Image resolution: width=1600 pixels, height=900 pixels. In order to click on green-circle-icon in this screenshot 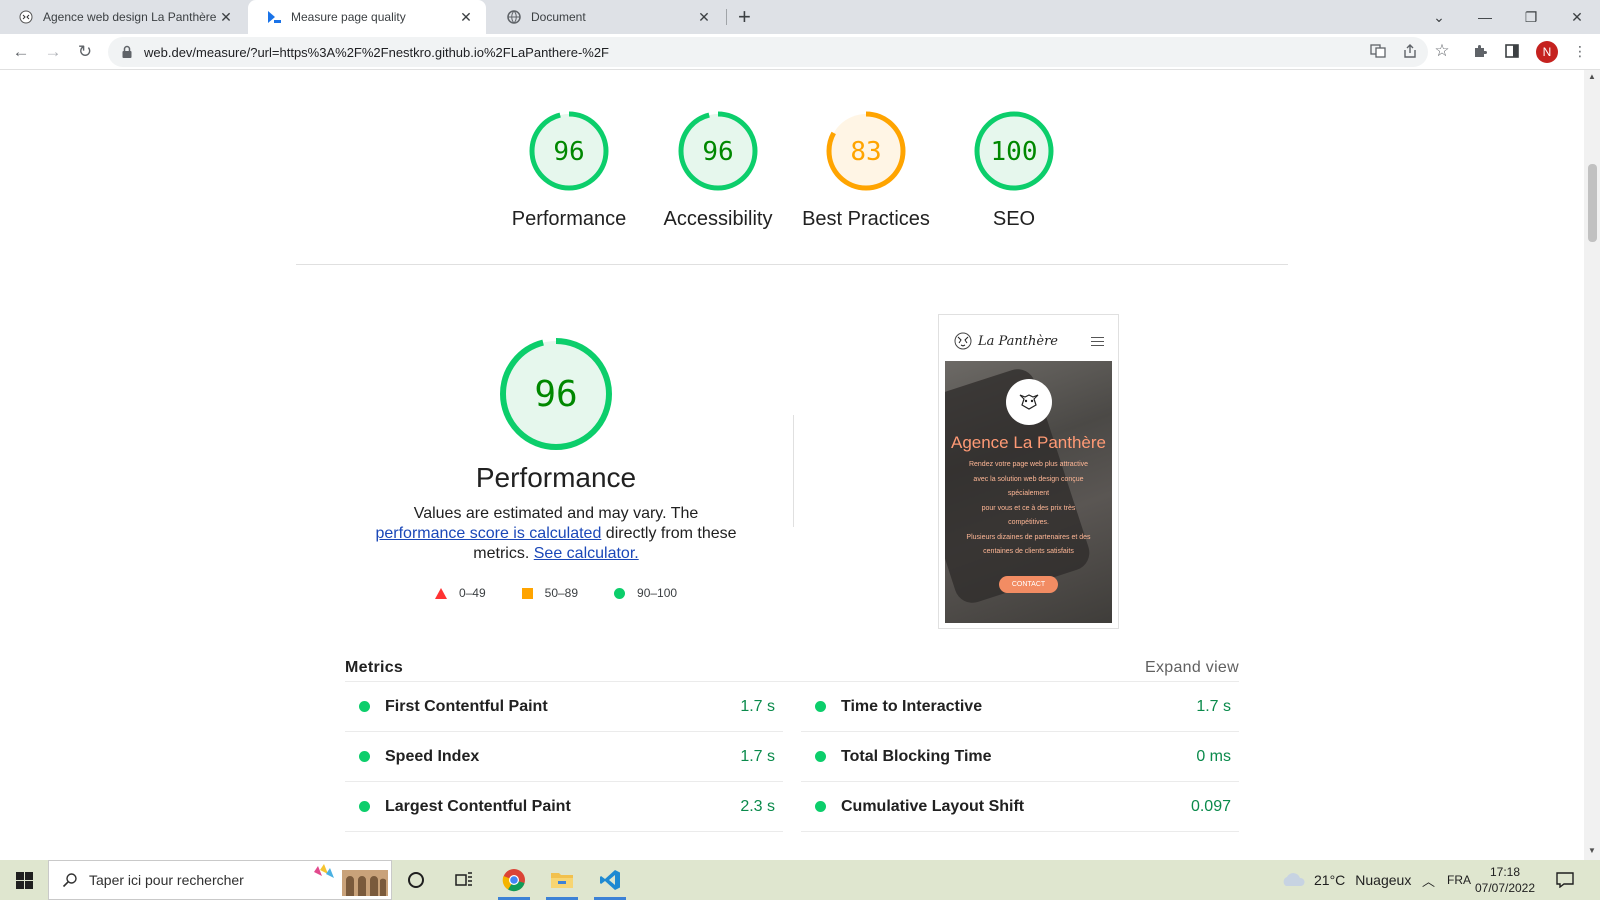, I will do `click(620, 593)`.